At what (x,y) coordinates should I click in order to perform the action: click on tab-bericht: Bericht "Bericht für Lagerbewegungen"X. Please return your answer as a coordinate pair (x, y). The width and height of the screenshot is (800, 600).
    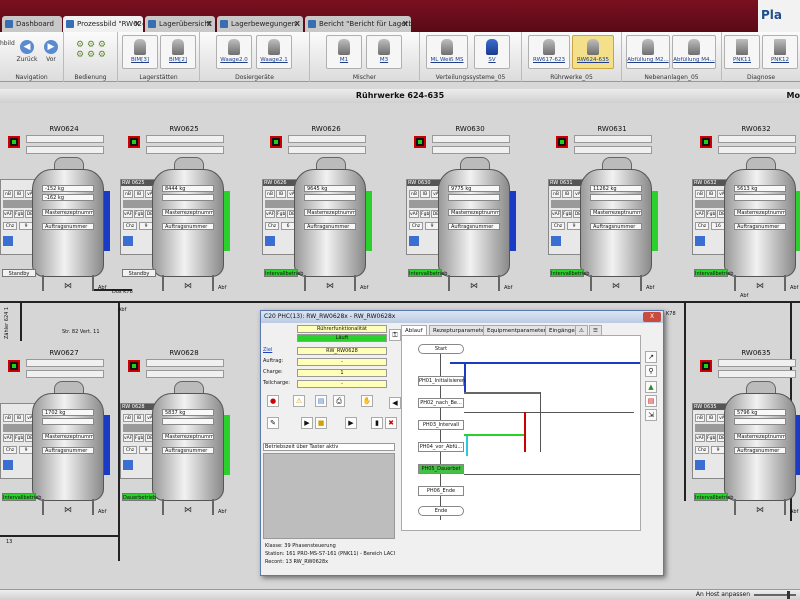
    Looking at the image, I should click on (358, 24).